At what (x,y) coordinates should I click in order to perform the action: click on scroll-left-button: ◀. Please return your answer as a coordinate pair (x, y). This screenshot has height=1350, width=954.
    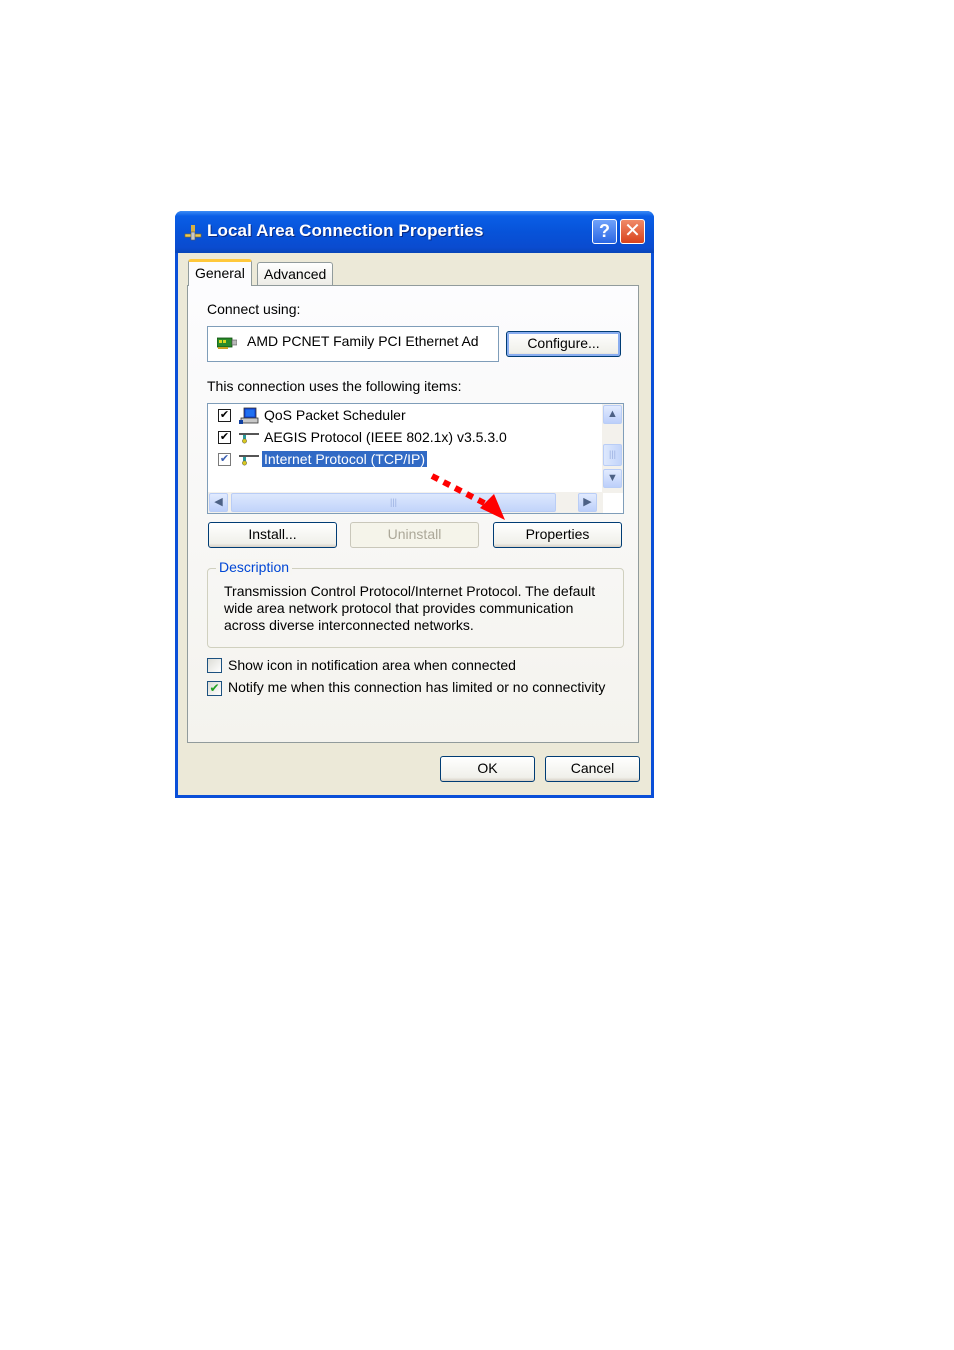
    Looking at the image, I should click on (218, 502).